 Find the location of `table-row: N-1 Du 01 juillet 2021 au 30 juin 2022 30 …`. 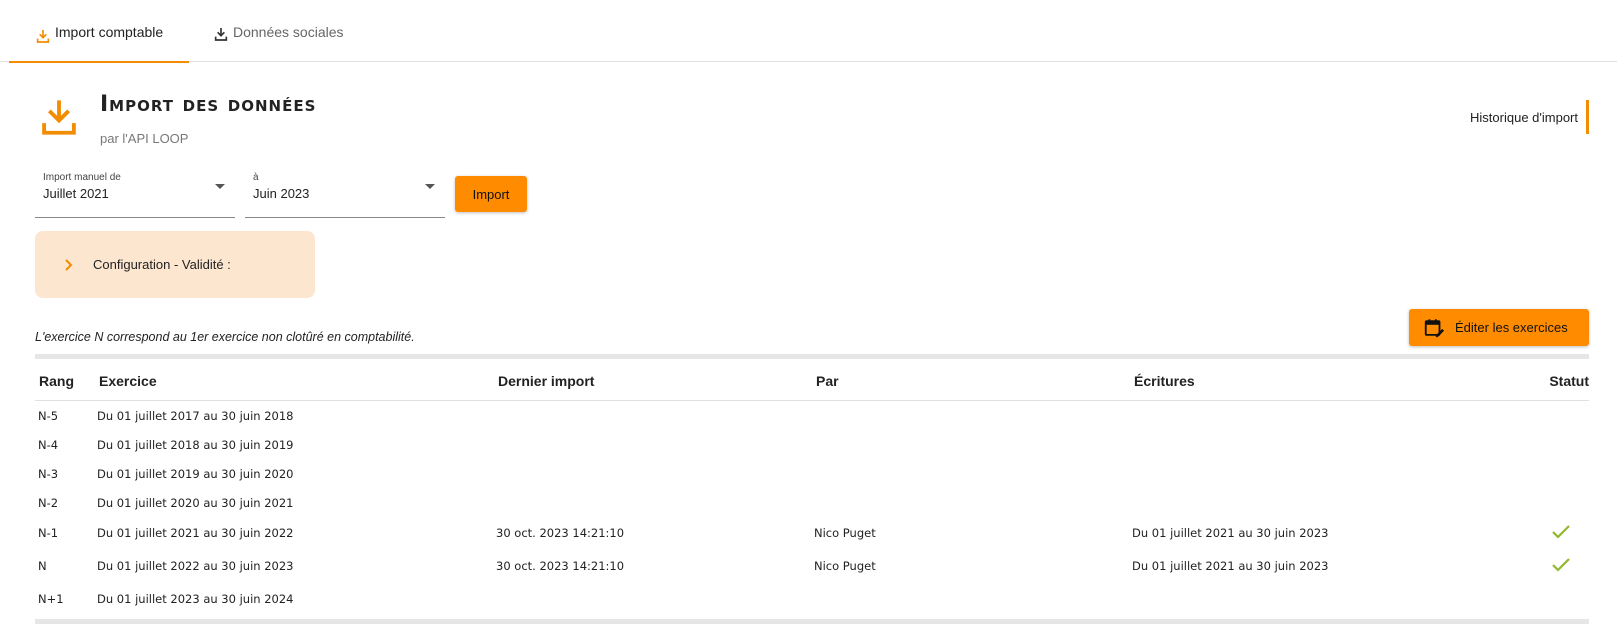

table-row: N-1 Du 01 juillet 2021 au 30 juin 2022 30 … is located at coordinates (812, 534).